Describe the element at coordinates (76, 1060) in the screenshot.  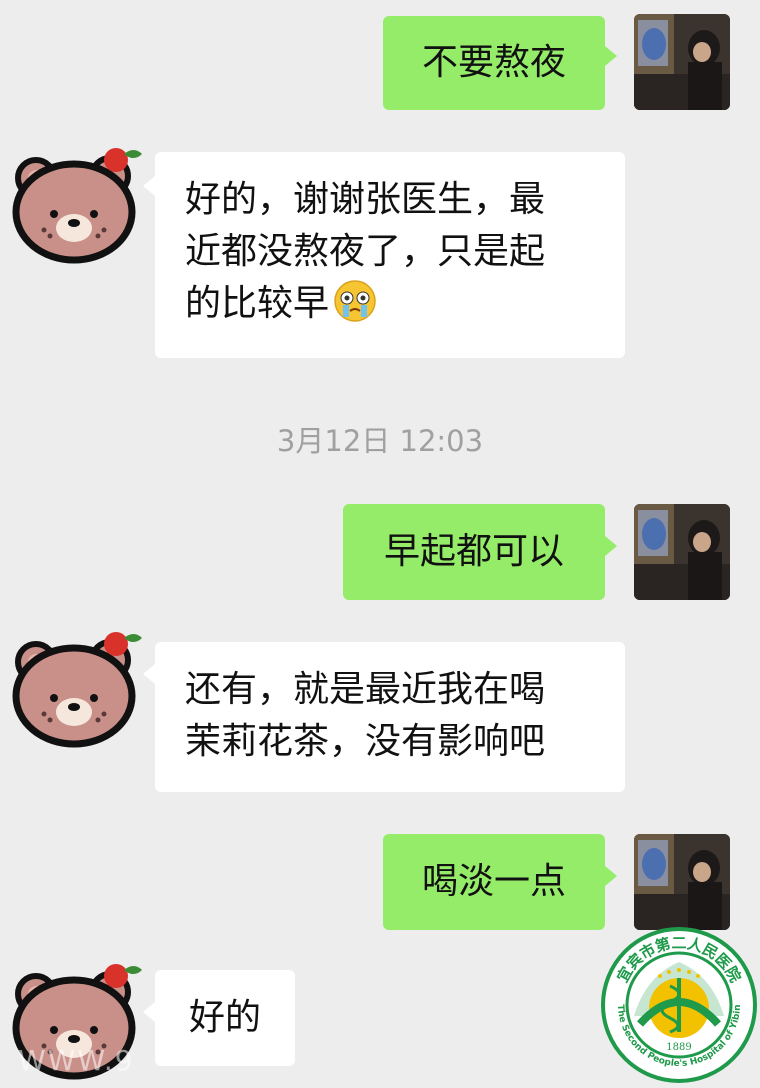
I see `watermark-text: WWW.9` at that location.